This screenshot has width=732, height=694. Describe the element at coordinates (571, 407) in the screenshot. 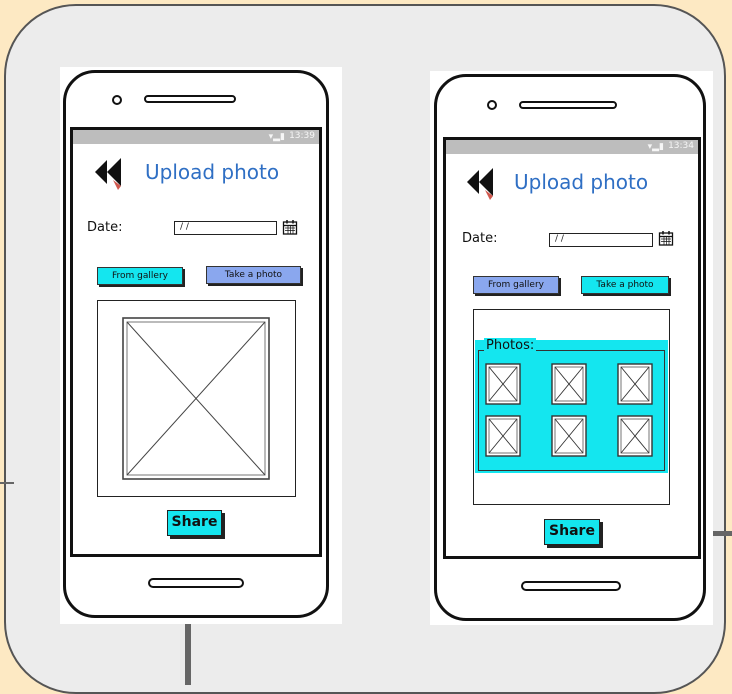

I see `photos-container: Photos:` at that location.